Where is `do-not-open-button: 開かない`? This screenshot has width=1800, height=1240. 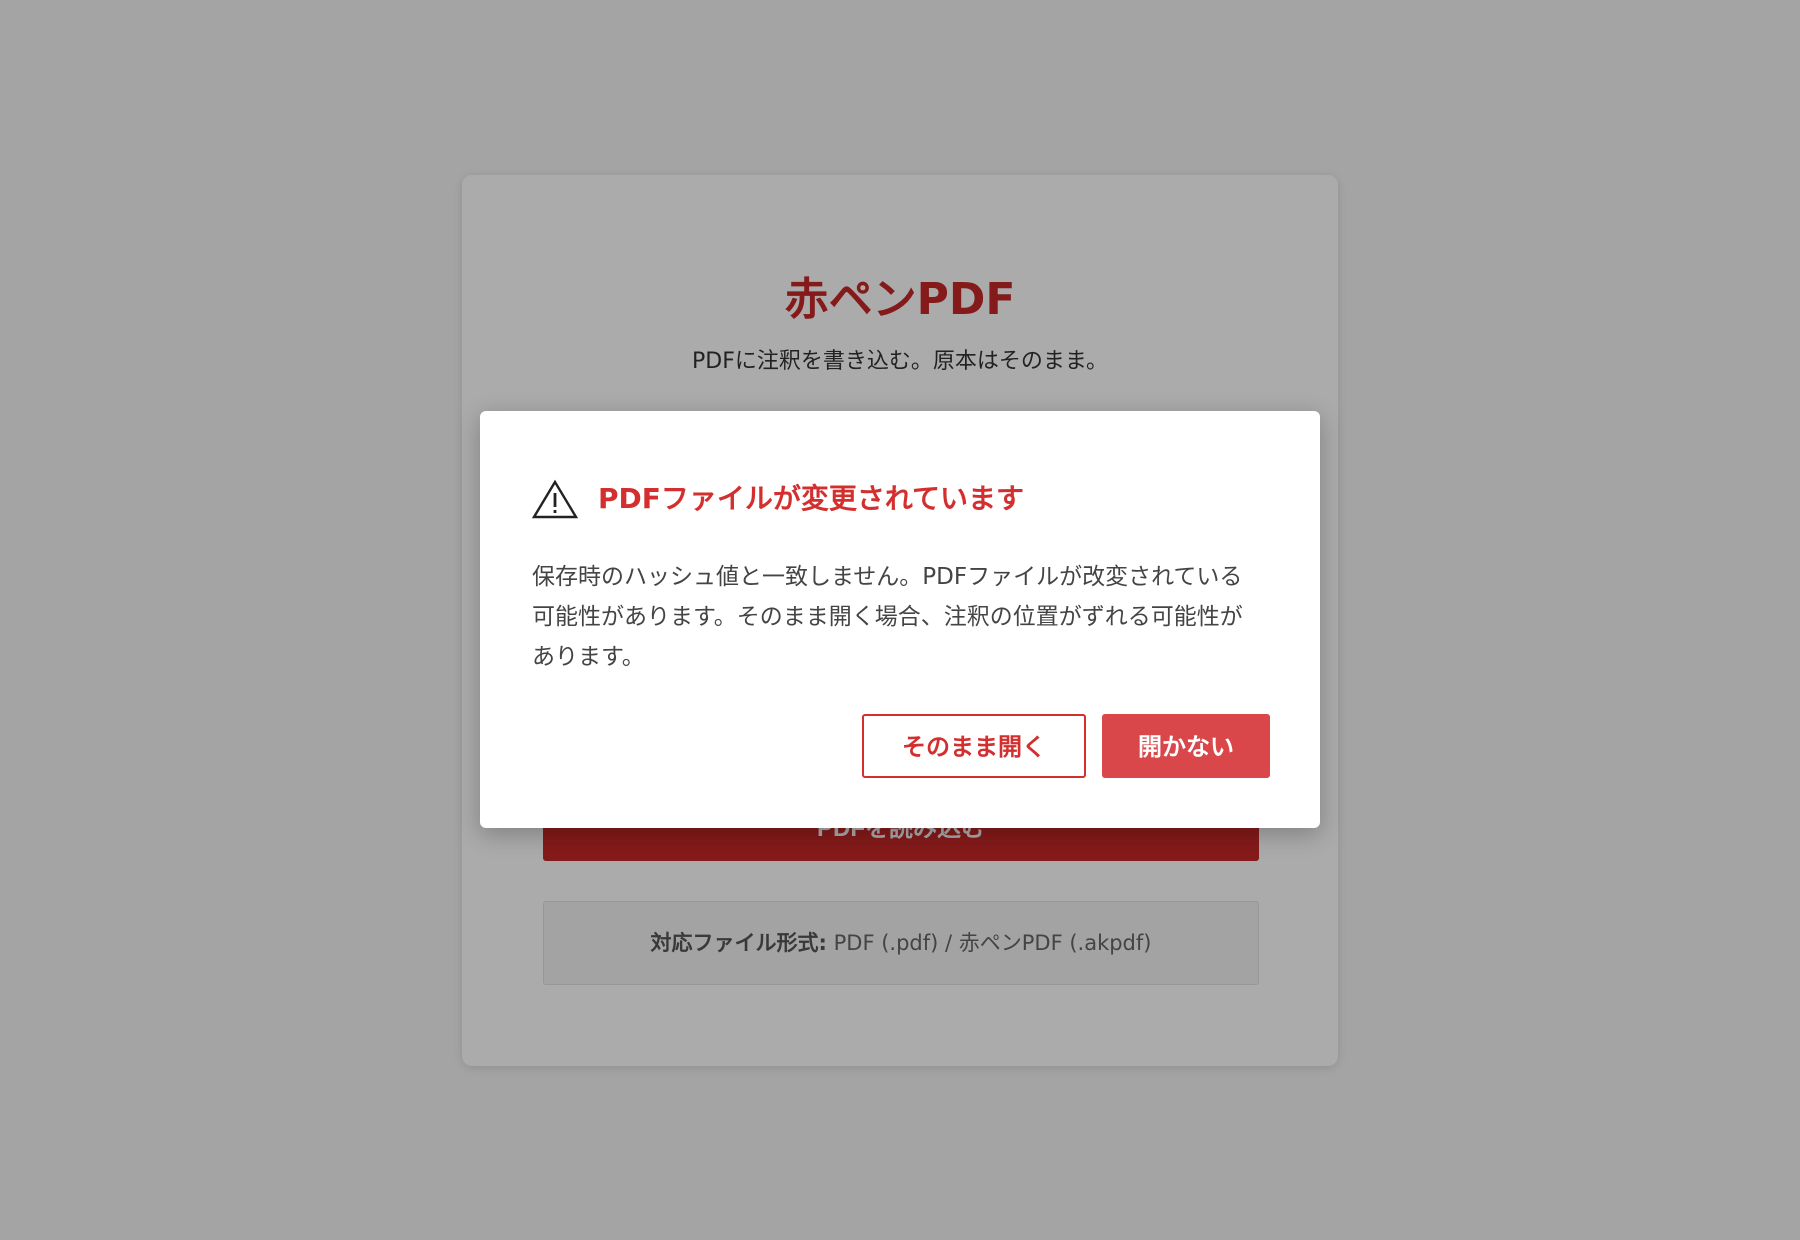 do-not-open-button: 開かない is located at coordinates (1186, 746).